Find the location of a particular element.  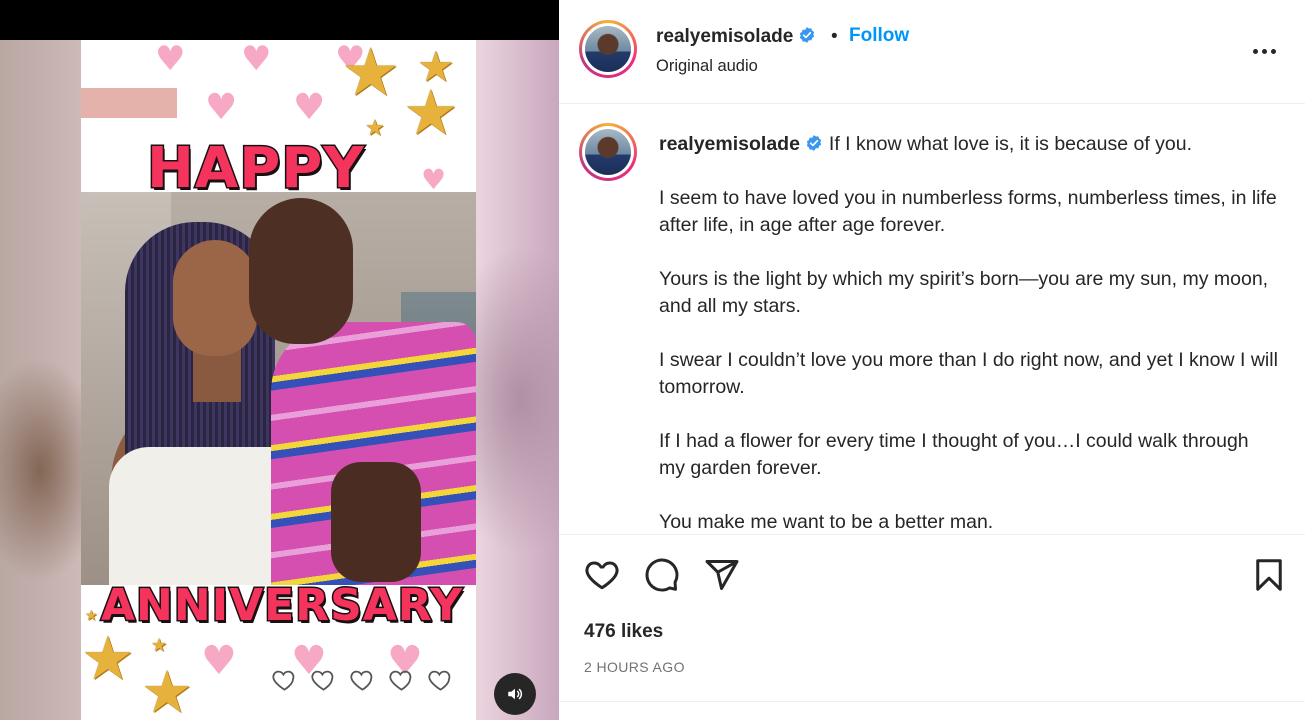

post-timestamp: 2 HOURS AGO is located at coordinates (634, 667).